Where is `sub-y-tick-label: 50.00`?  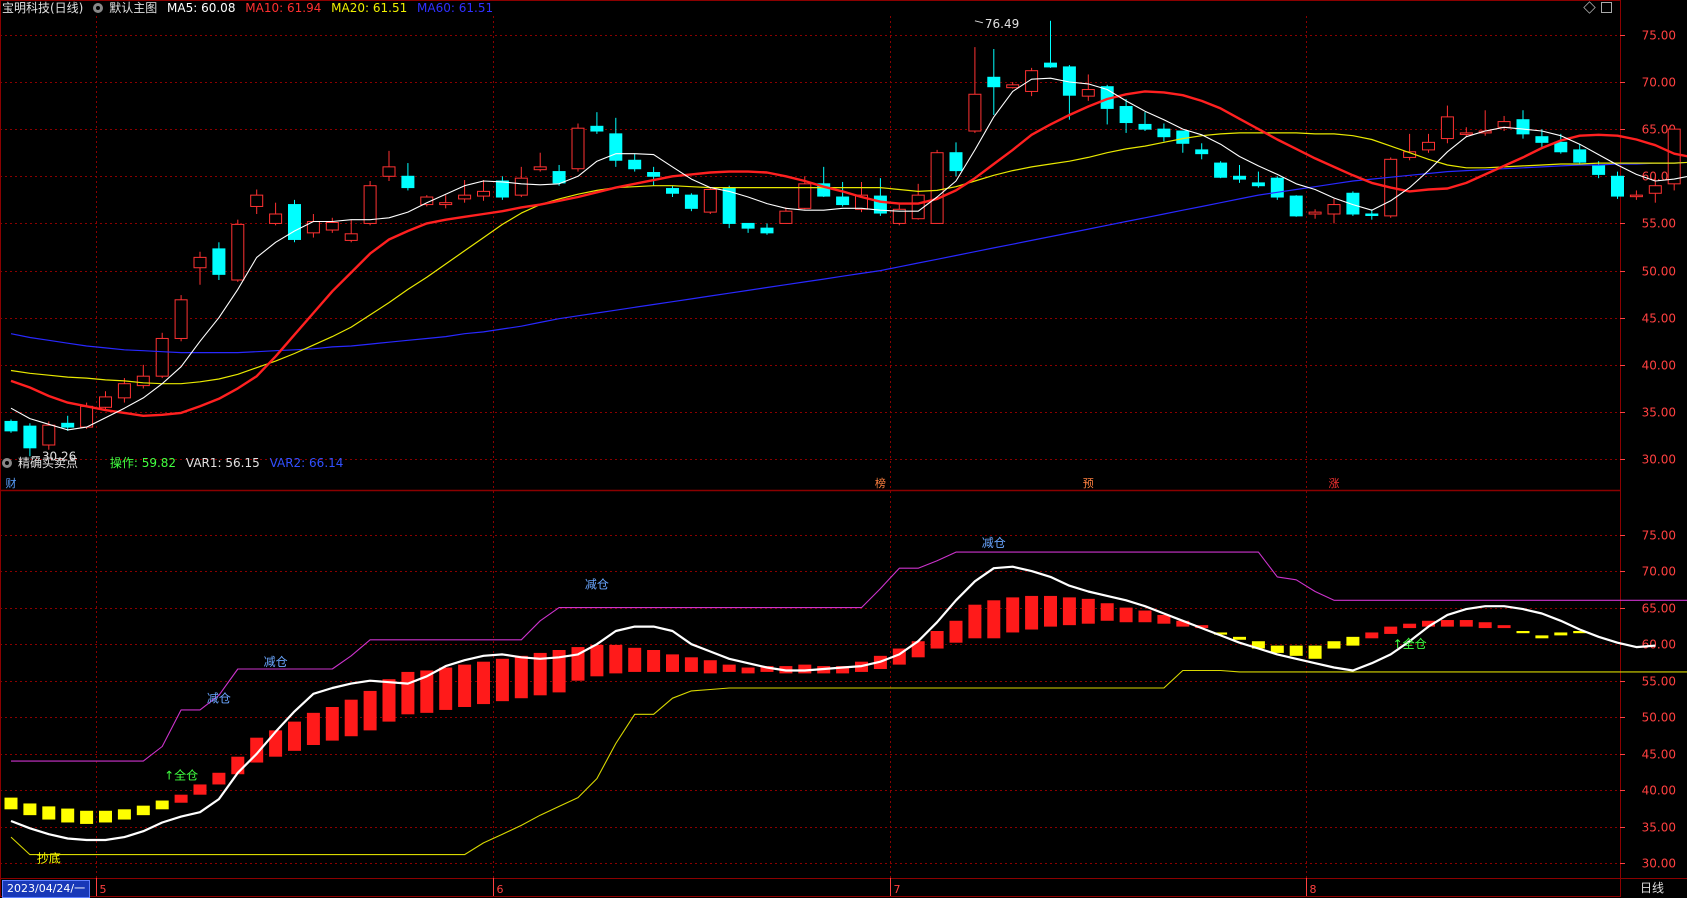
sub-y-tick-label: 50.00 is located at coordinates (1659, 718).